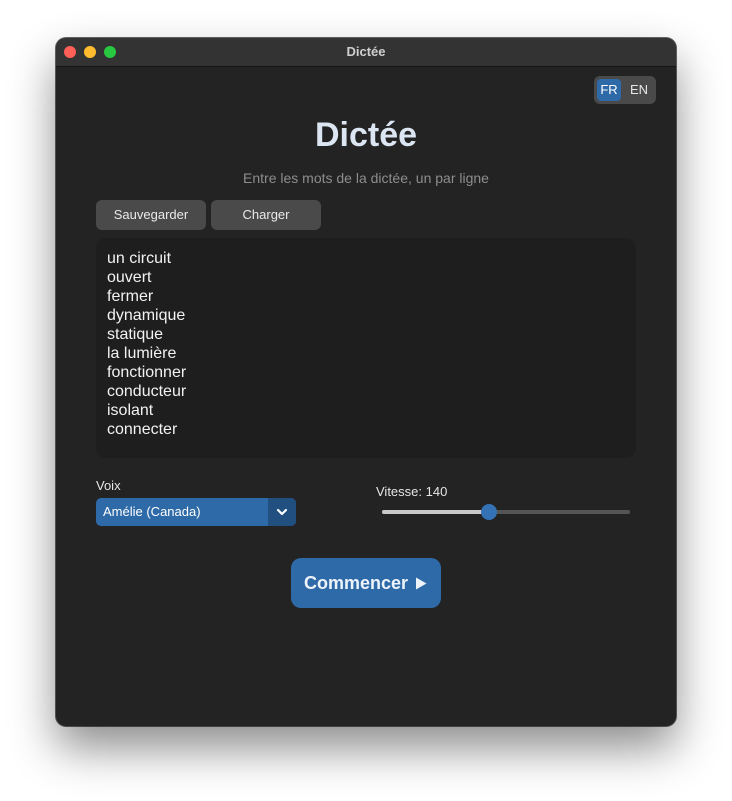 This screenshot has width=732, height=801. I want to click on save-button: Sauvegarder, so click(151, 215).